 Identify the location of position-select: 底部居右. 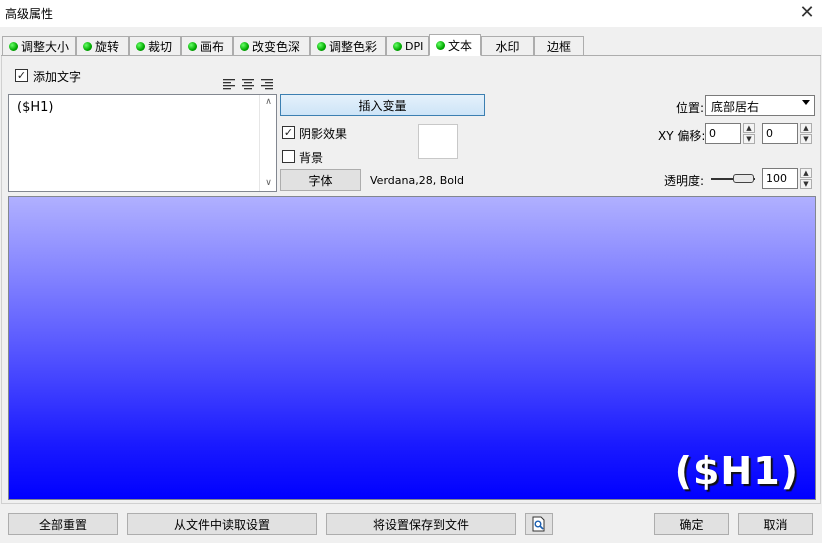
(760, 105).